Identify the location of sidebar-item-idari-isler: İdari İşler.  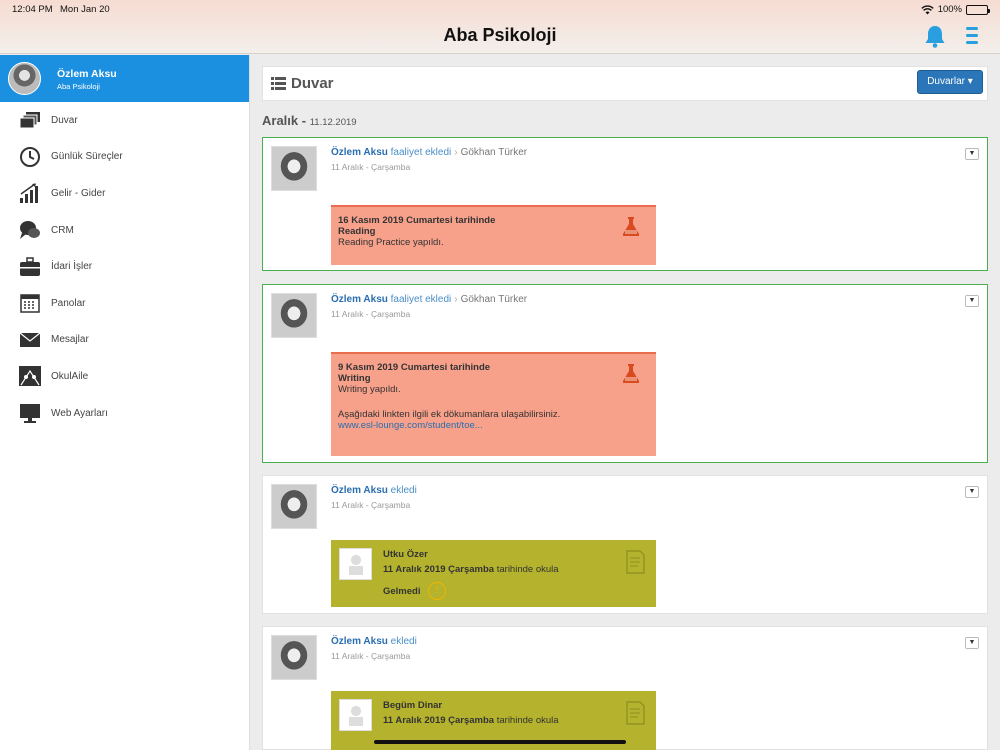
(124, 266).